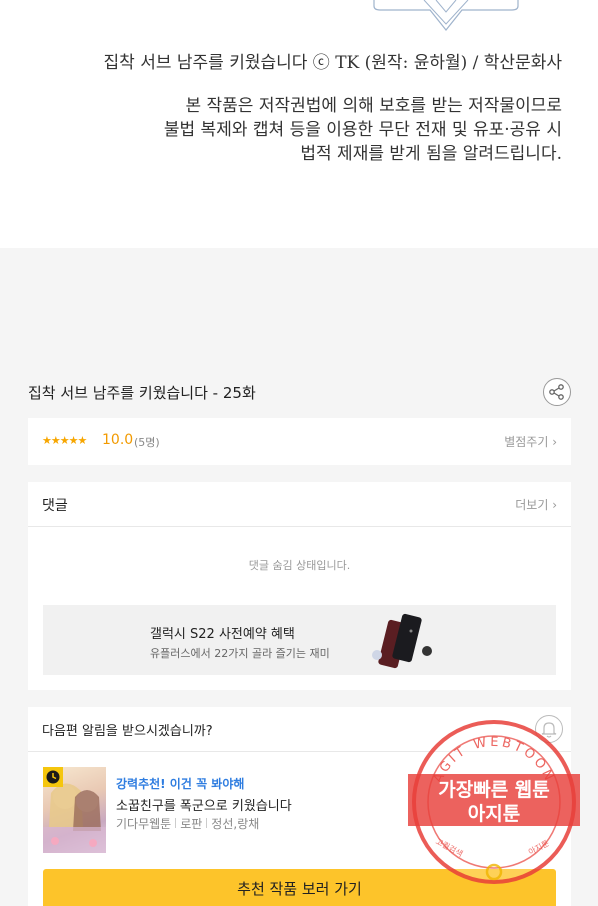 The image size is (598, 906). I want to click on recommend-tag: 강력추천! 이건 꼭 봐야해, so click(180, 784).